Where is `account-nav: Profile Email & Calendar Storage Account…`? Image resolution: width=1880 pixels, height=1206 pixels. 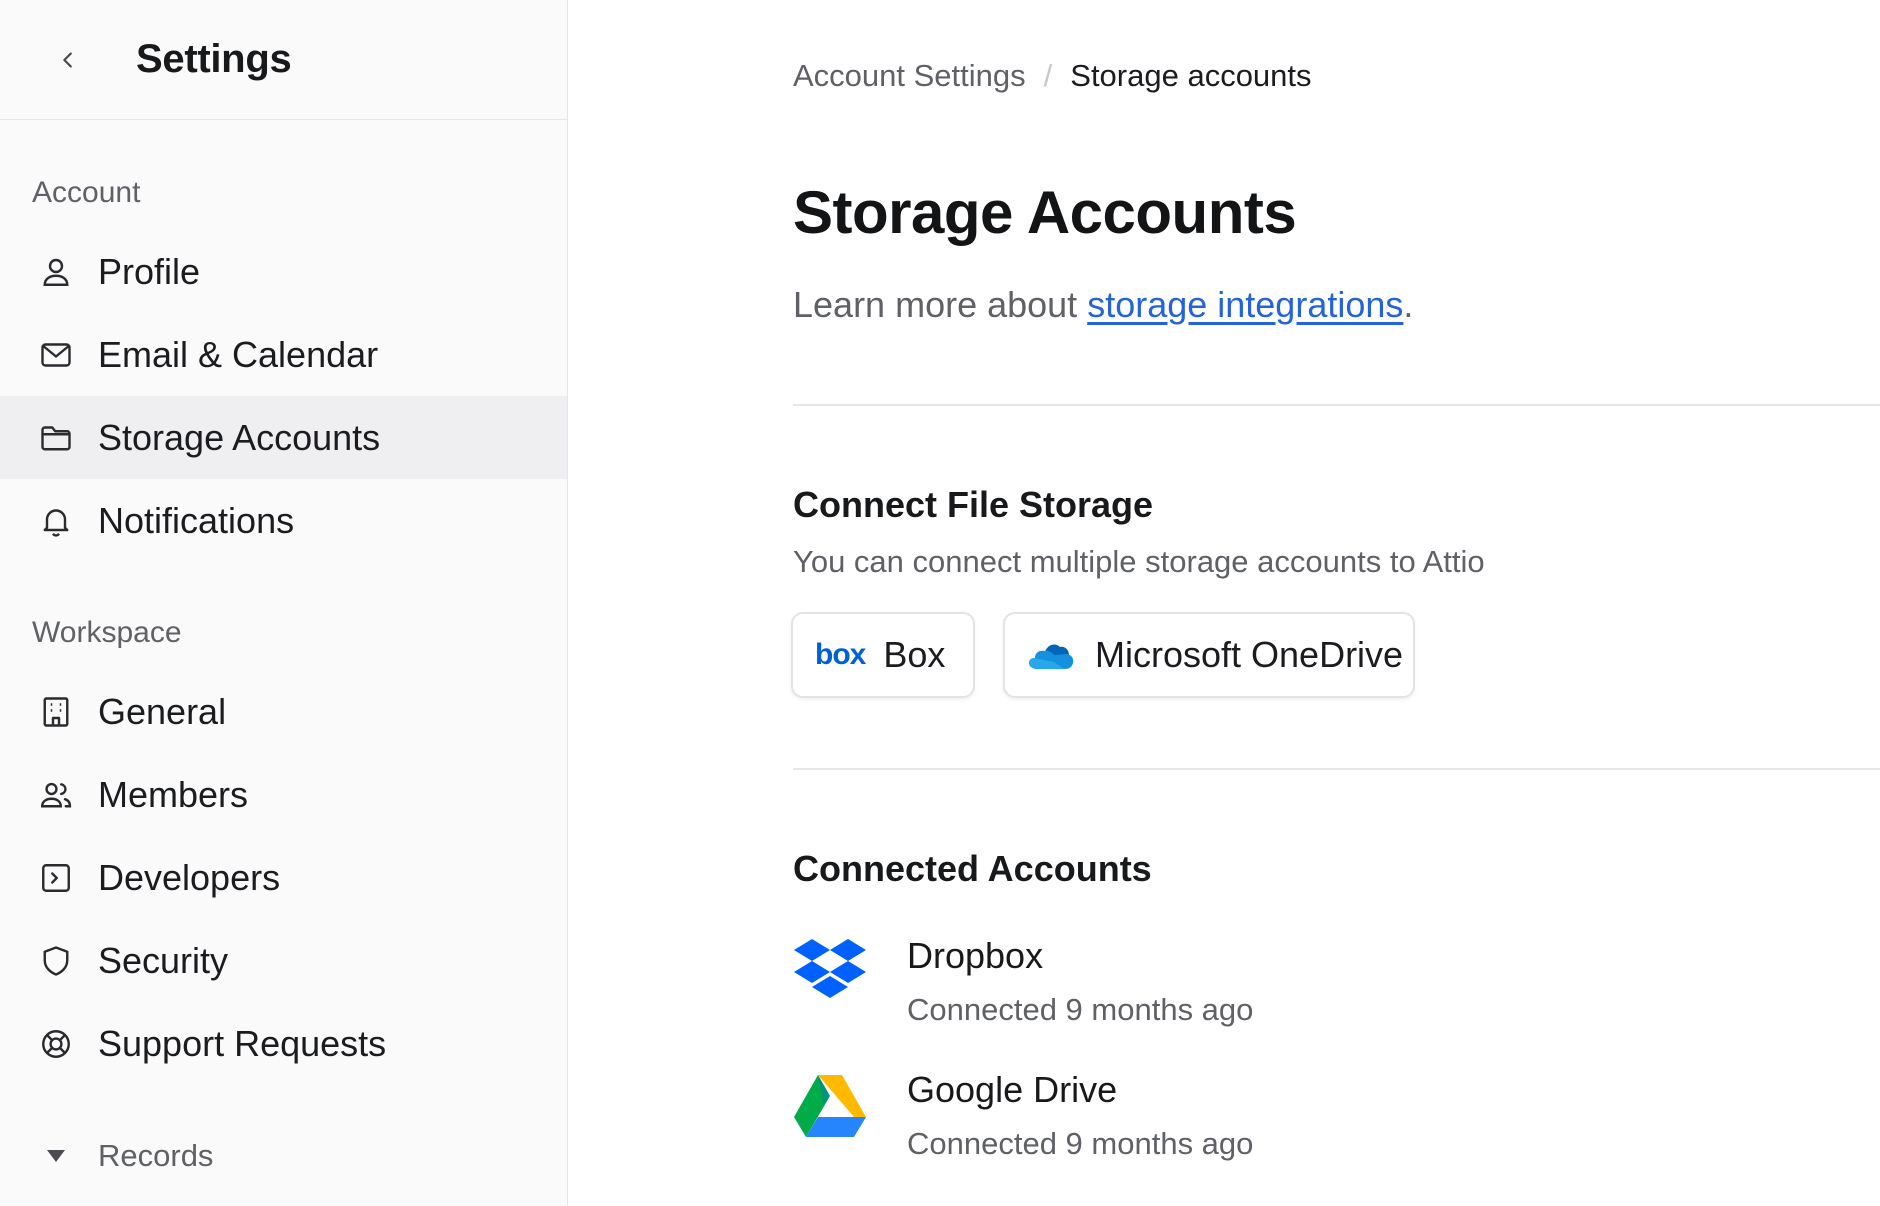
account-nav: Profile Email & Calendar Storage Account… is located at coordinates (283, 396).